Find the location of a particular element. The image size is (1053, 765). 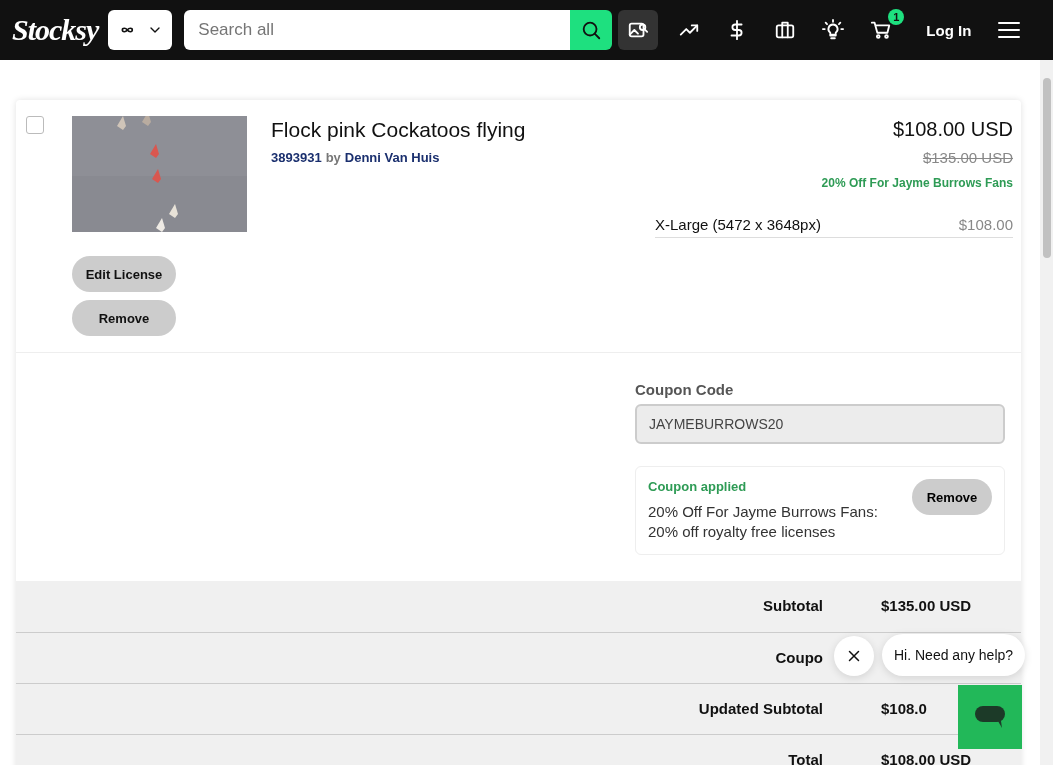

item-title: Flock pink Cockatoos flying is located at coordinates (399, 130).